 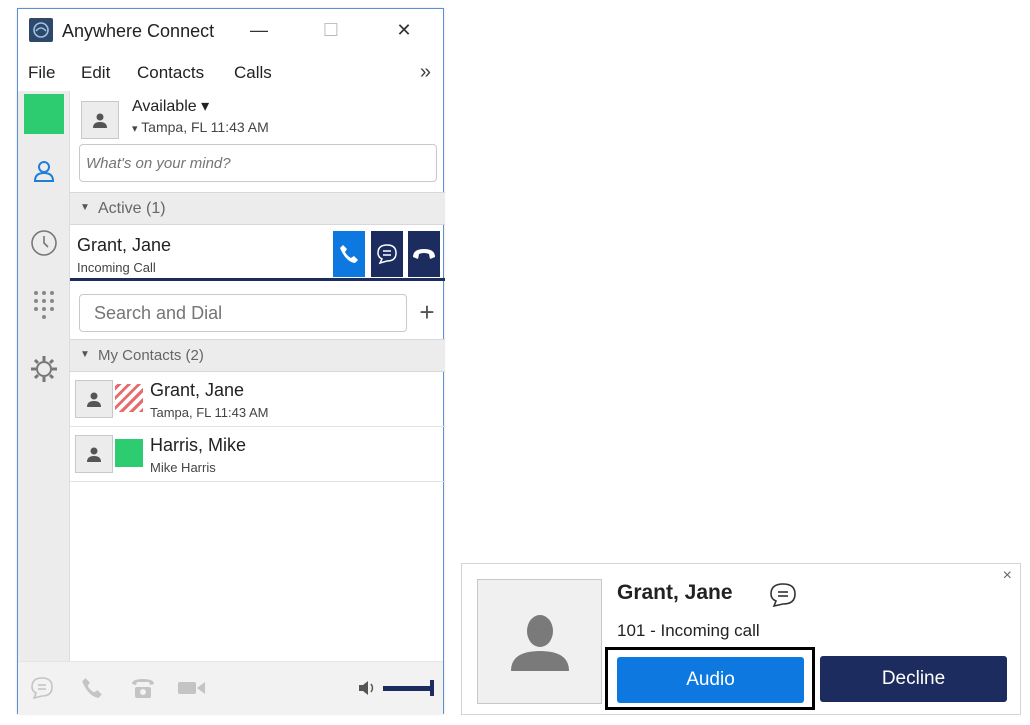 What do you see at coordinates (675, 592) in the screenshot?
I see `caller-name: Grant, Jane` at bounding box center [675, 592].